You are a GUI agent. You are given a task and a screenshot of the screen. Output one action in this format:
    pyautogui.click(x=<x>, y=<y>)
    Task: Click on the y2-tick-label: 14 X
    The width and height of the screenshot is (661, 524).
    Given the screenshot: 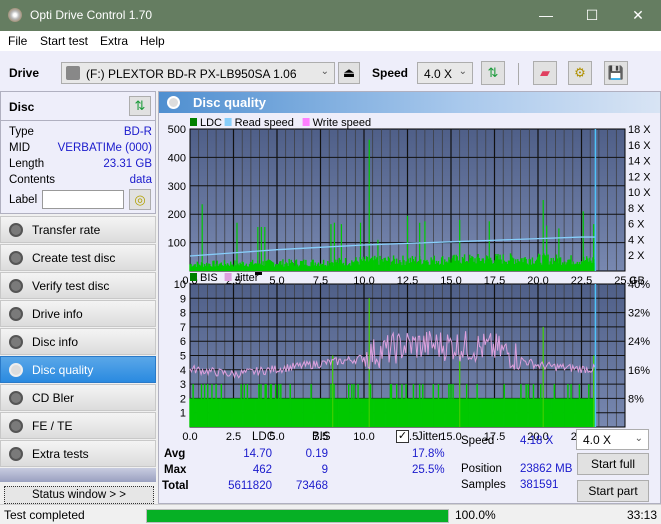 What is the action you would take?
    pyautogui.click(x=639, y=162)
    